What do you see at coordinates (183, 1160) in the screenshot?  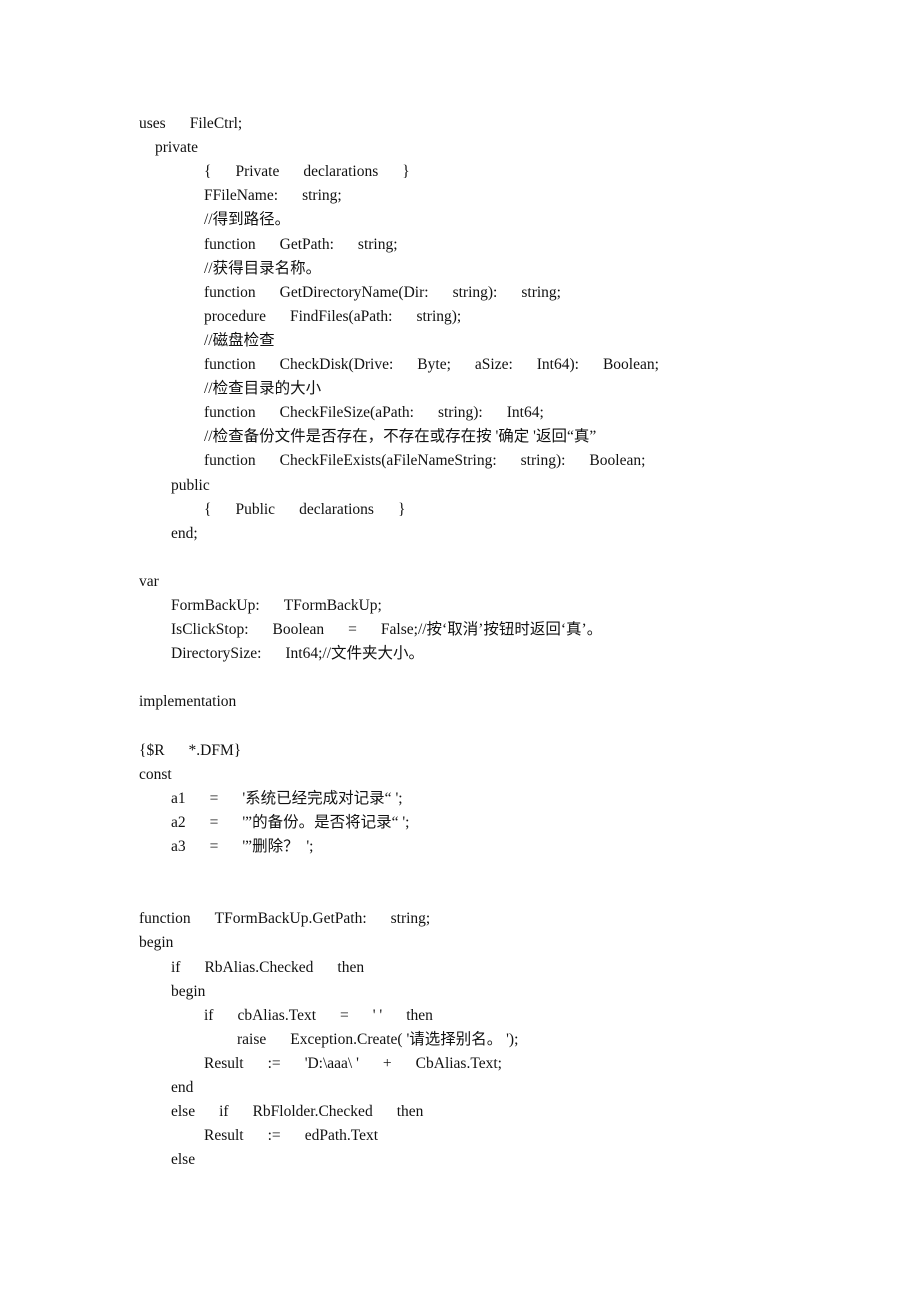 I see `code-line: else` at bounding box center [183, 1160].